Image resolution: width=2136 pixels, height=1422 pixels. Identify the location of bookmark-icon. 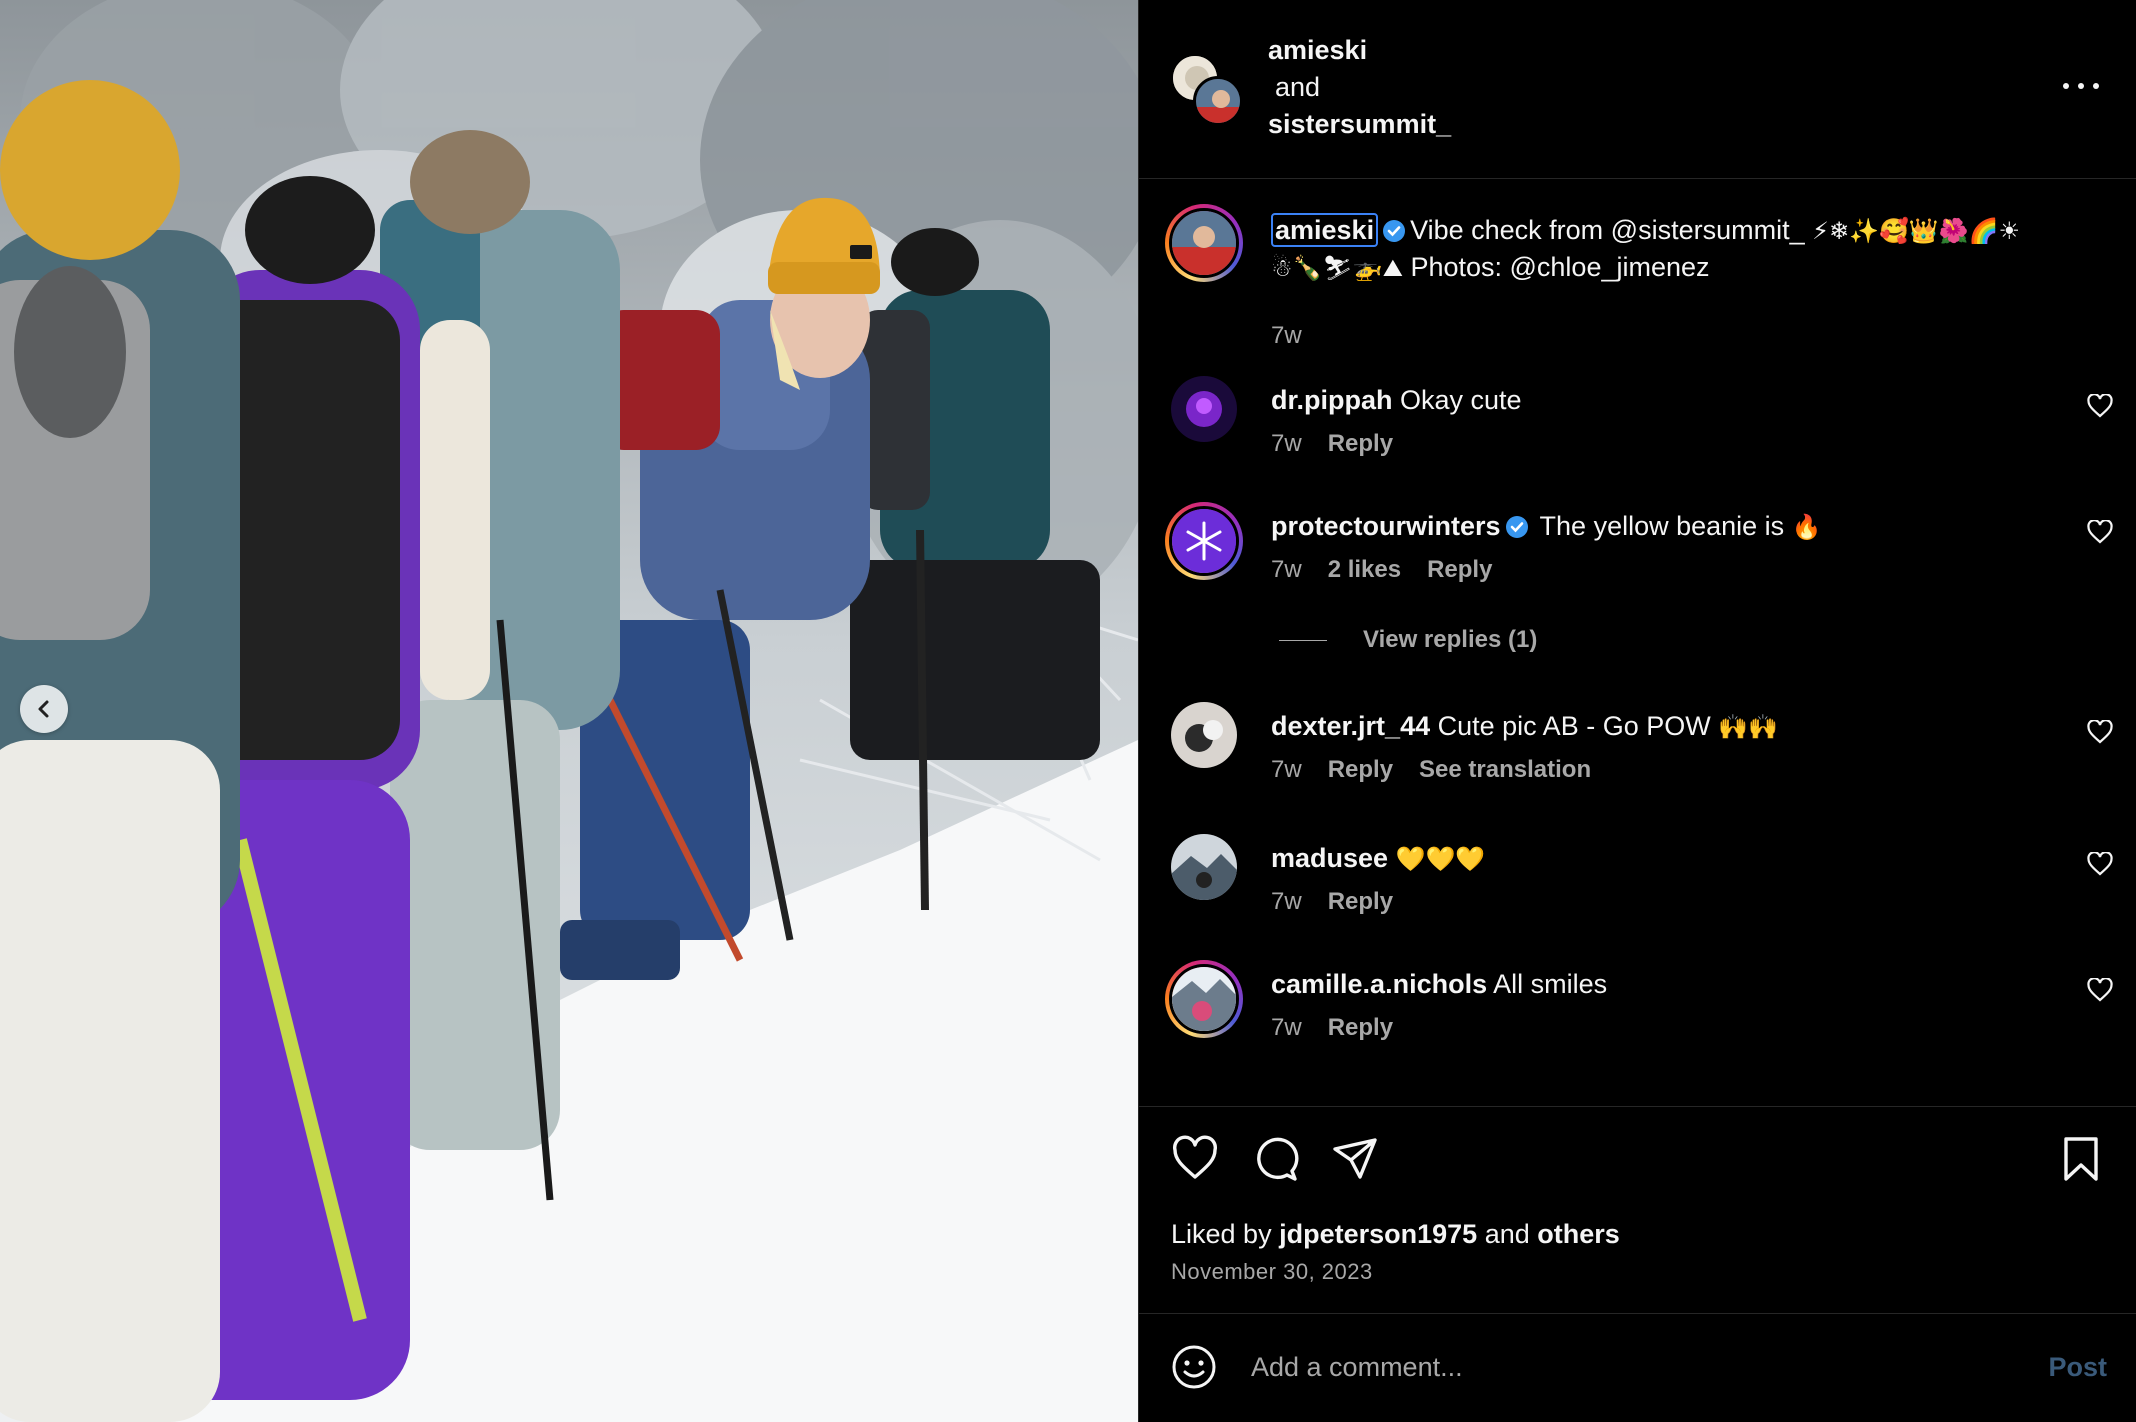
(2081, 1159).